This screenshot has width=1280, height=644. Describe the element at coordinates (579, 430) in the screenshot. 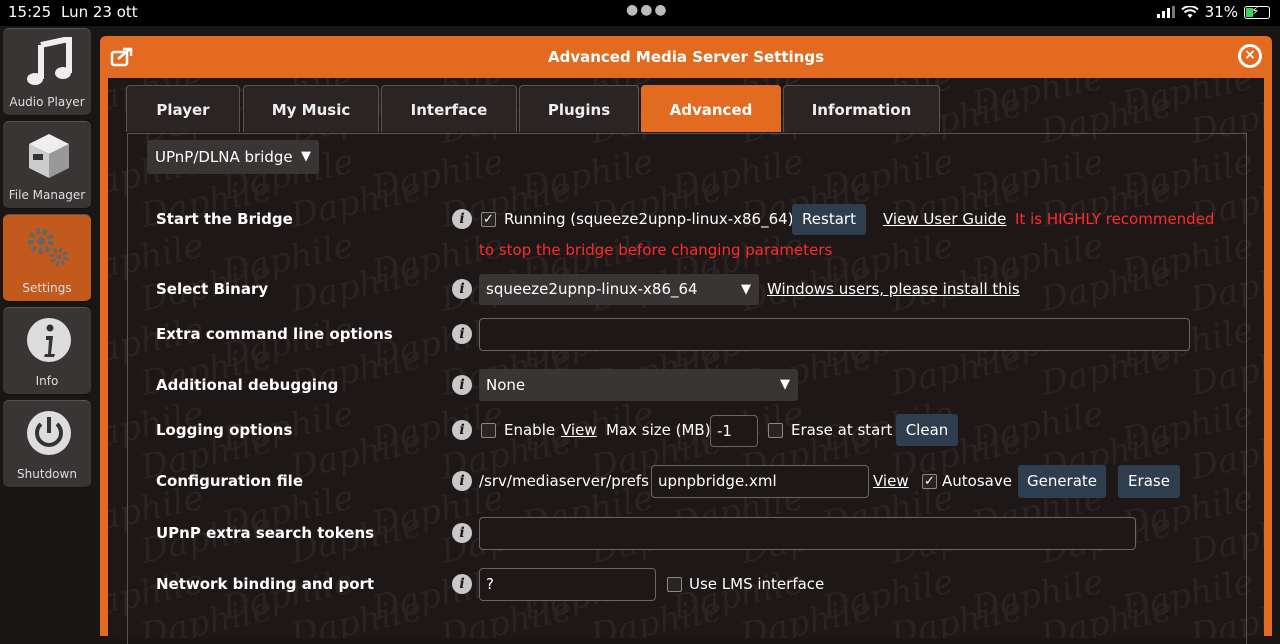

I see `logging-view-link: View` at that location.